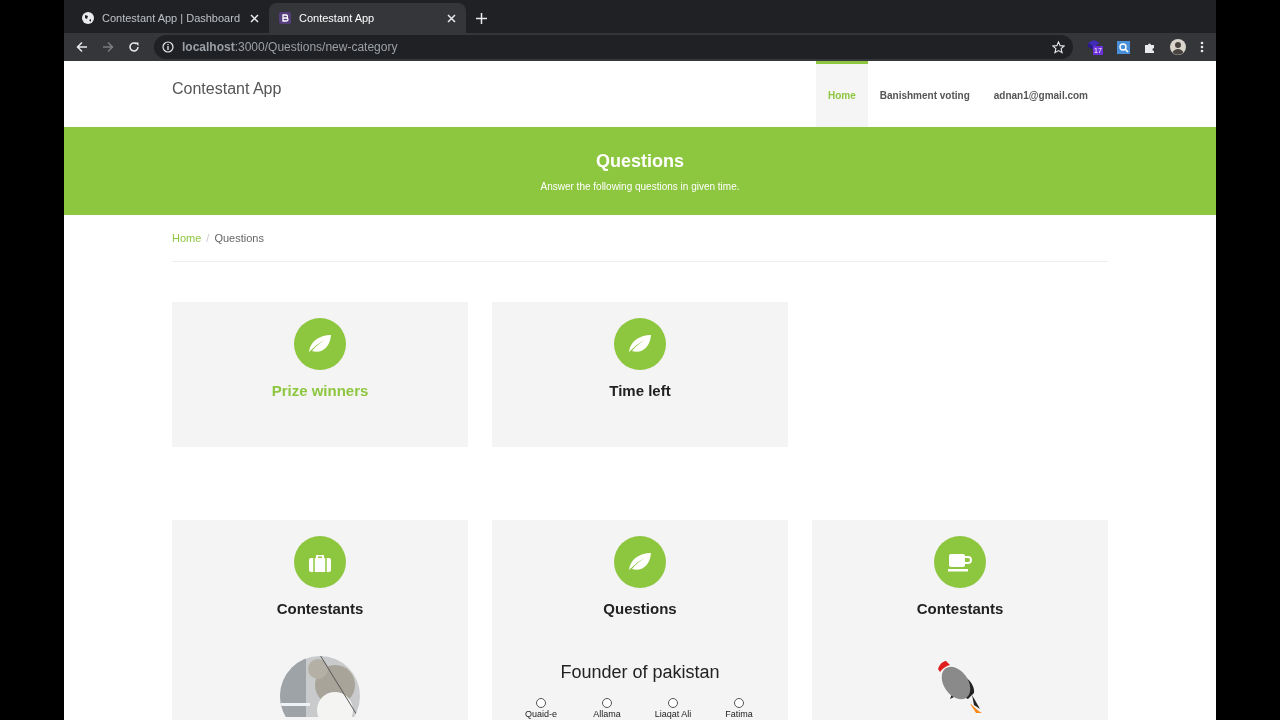 The image size is (1280, 720). I want to click on address-bar: localhost:3000/Questions/new-category, so click(613, 47).